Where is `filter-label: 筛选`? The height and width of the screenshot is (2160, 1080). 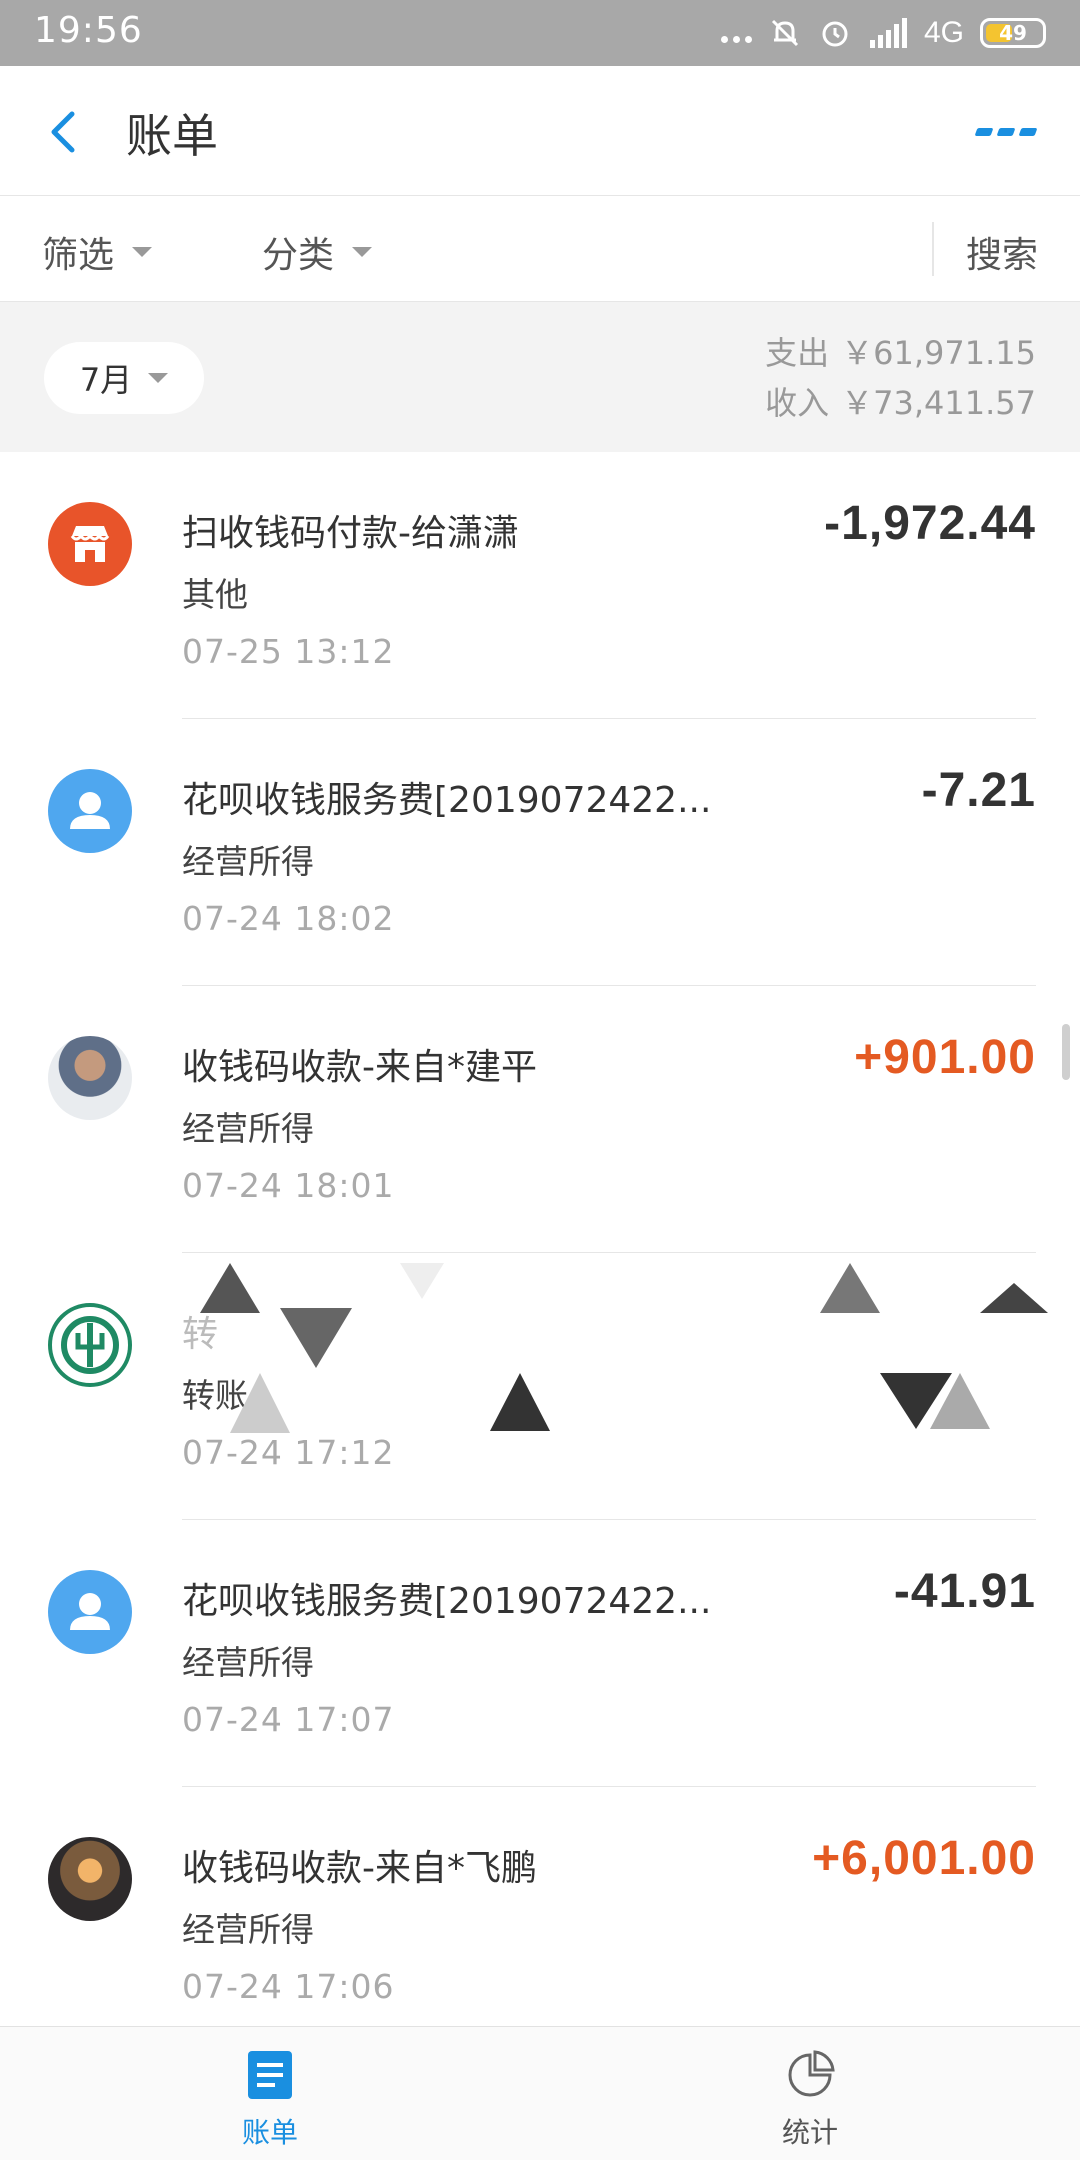 filter-label: 筛选 is located at coordinates (78, 255).